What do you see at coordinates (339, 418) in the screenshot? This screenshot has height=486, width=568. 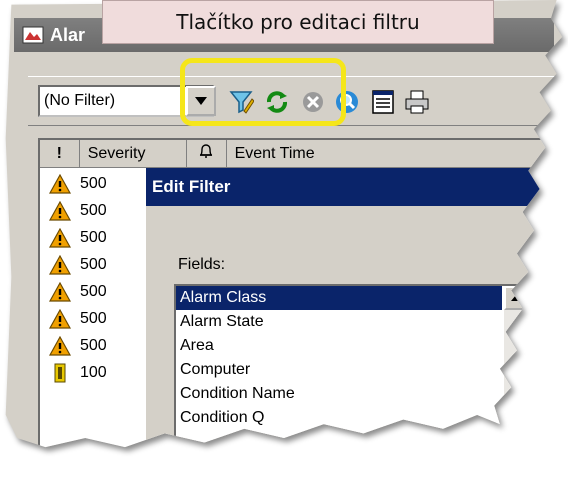 I see `field-list-item: Condition Q` at bounding box center [339, 418].